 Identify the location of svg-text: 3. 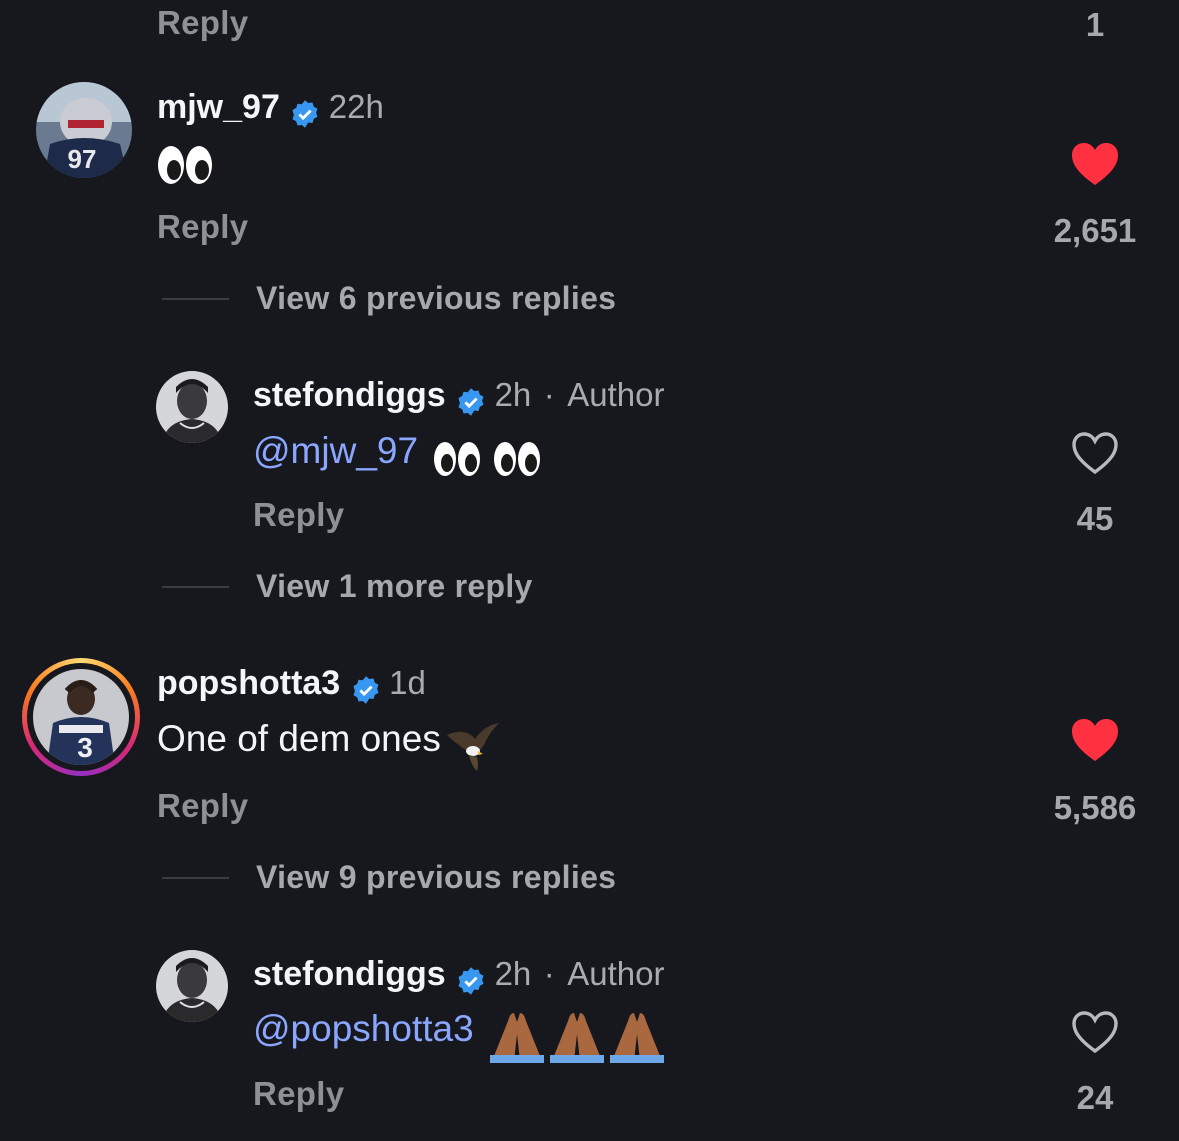
(85, 747).